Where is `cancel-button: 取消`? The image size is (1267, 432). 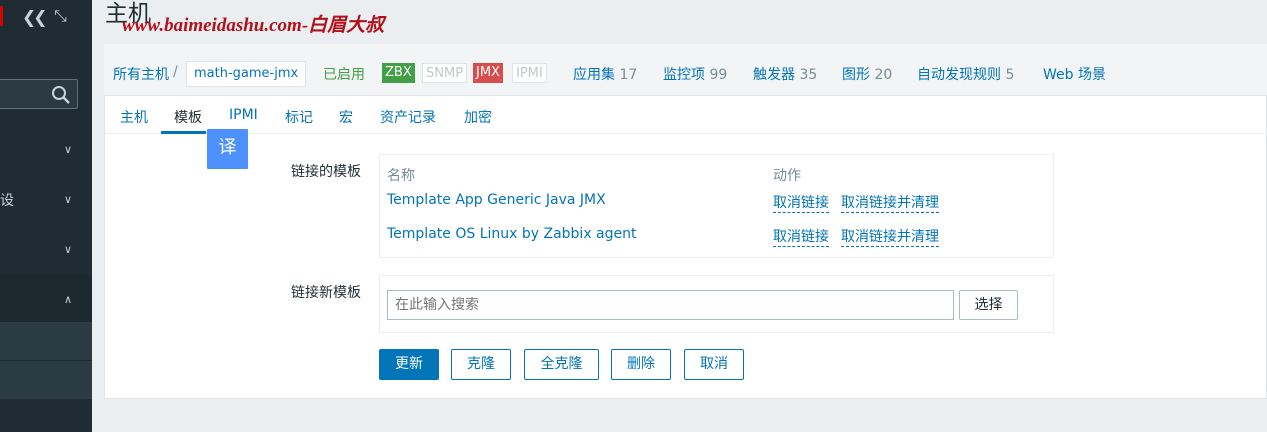 cancel-button: 取消 is located at coordinates (714, 364).